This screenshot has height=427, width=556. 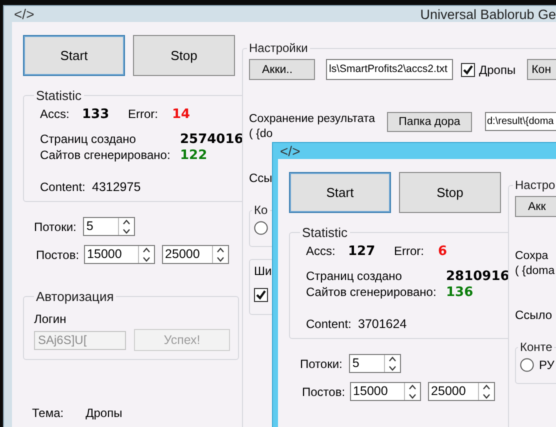 I want to click on accounts-button: Акк, so click(x=535, y=206).